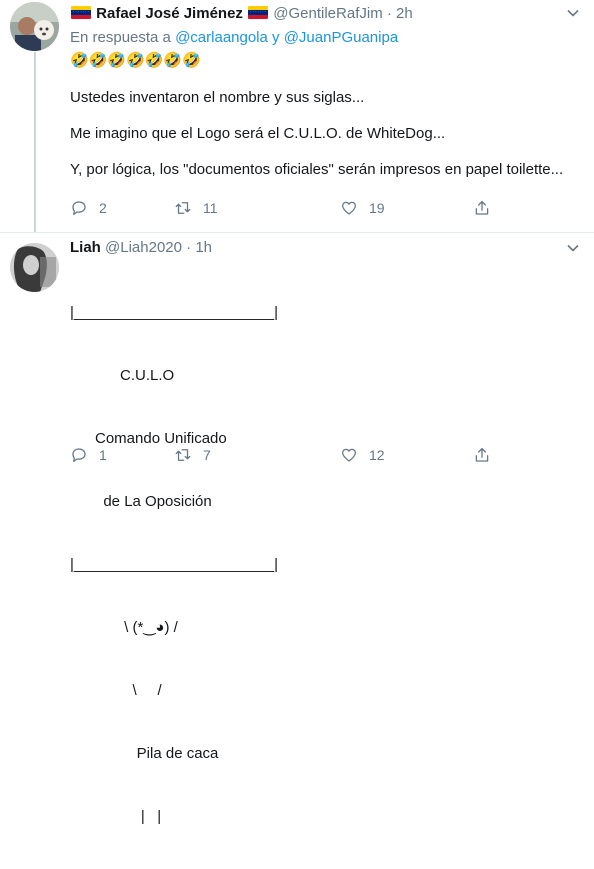 The height and width of the screenshot is (869, 594). Describe the element at coordinates (207, 455) in the screenshot. I see `retweet-count: 7` at that location.